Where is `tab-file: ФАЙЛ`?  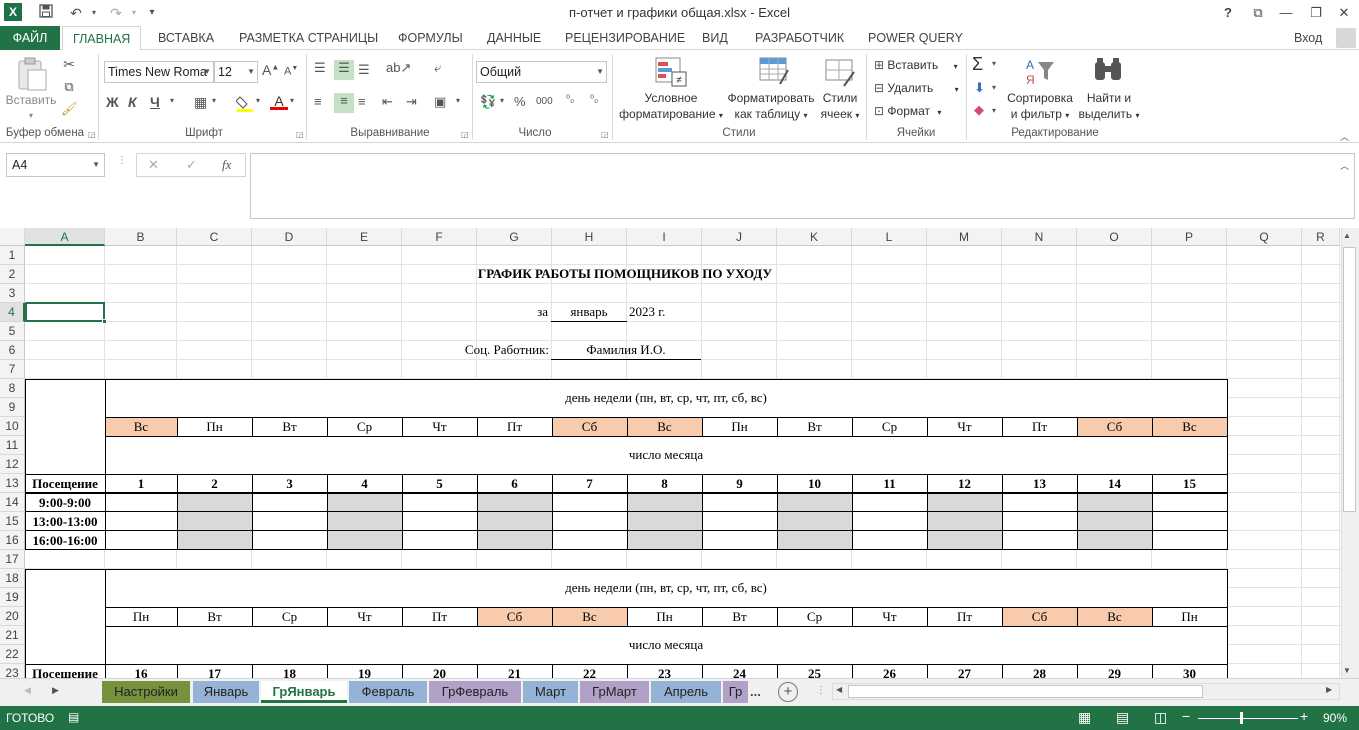 tab-file: ФАЙЛ is located at coordinates (30, 38).